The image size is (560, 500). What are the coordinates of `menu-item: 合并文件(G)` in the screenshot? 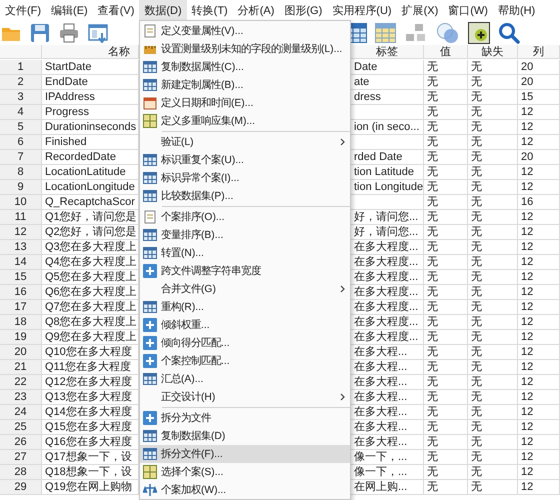 It's located at (245, 289).